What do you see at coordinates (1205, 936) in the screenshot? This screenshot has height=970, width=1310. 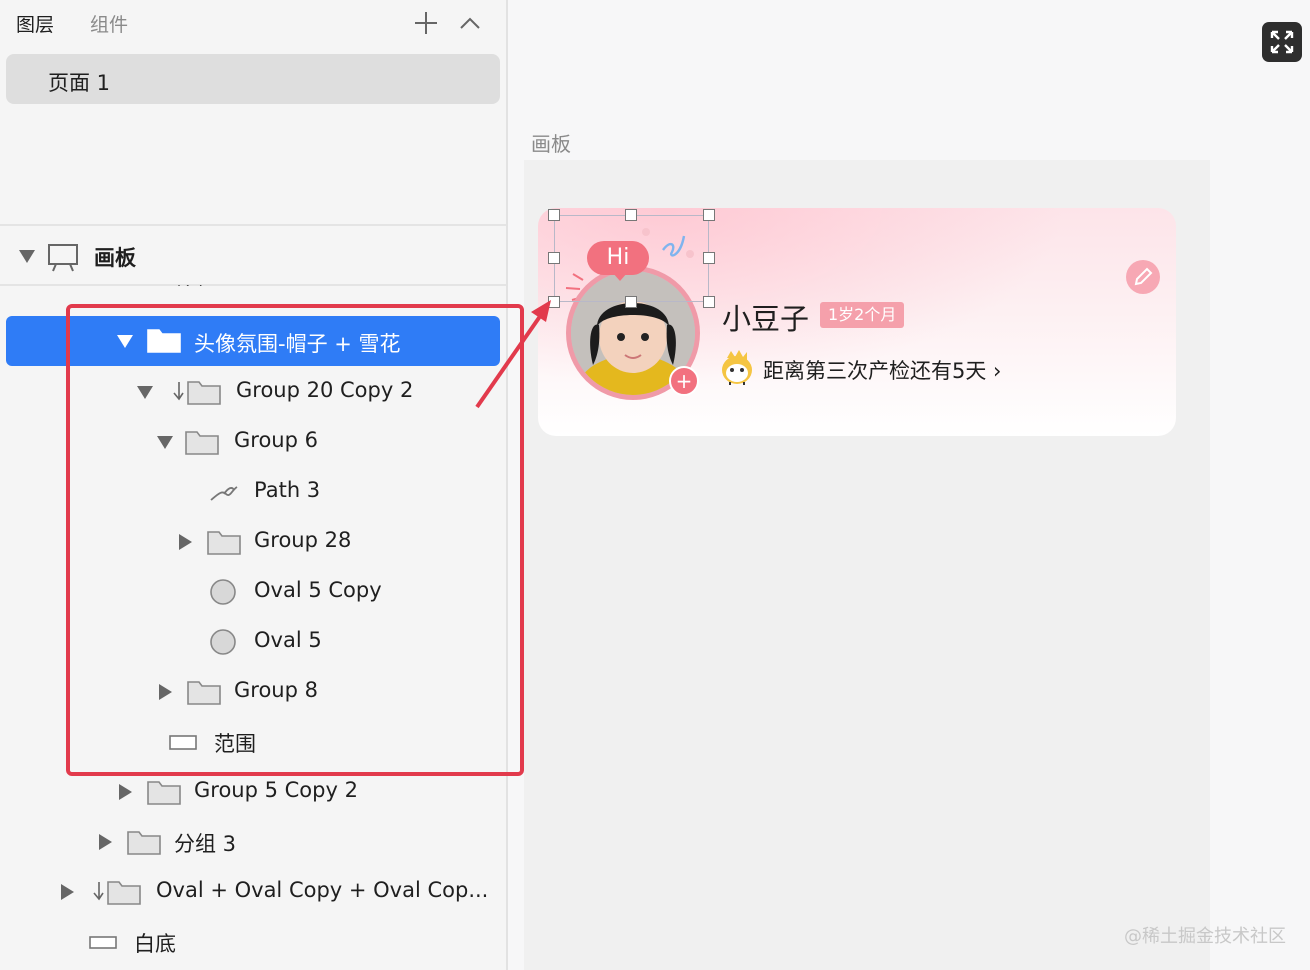 I see `watermark: @稀土掘金技术社区` at bounding box center [1205, 936].